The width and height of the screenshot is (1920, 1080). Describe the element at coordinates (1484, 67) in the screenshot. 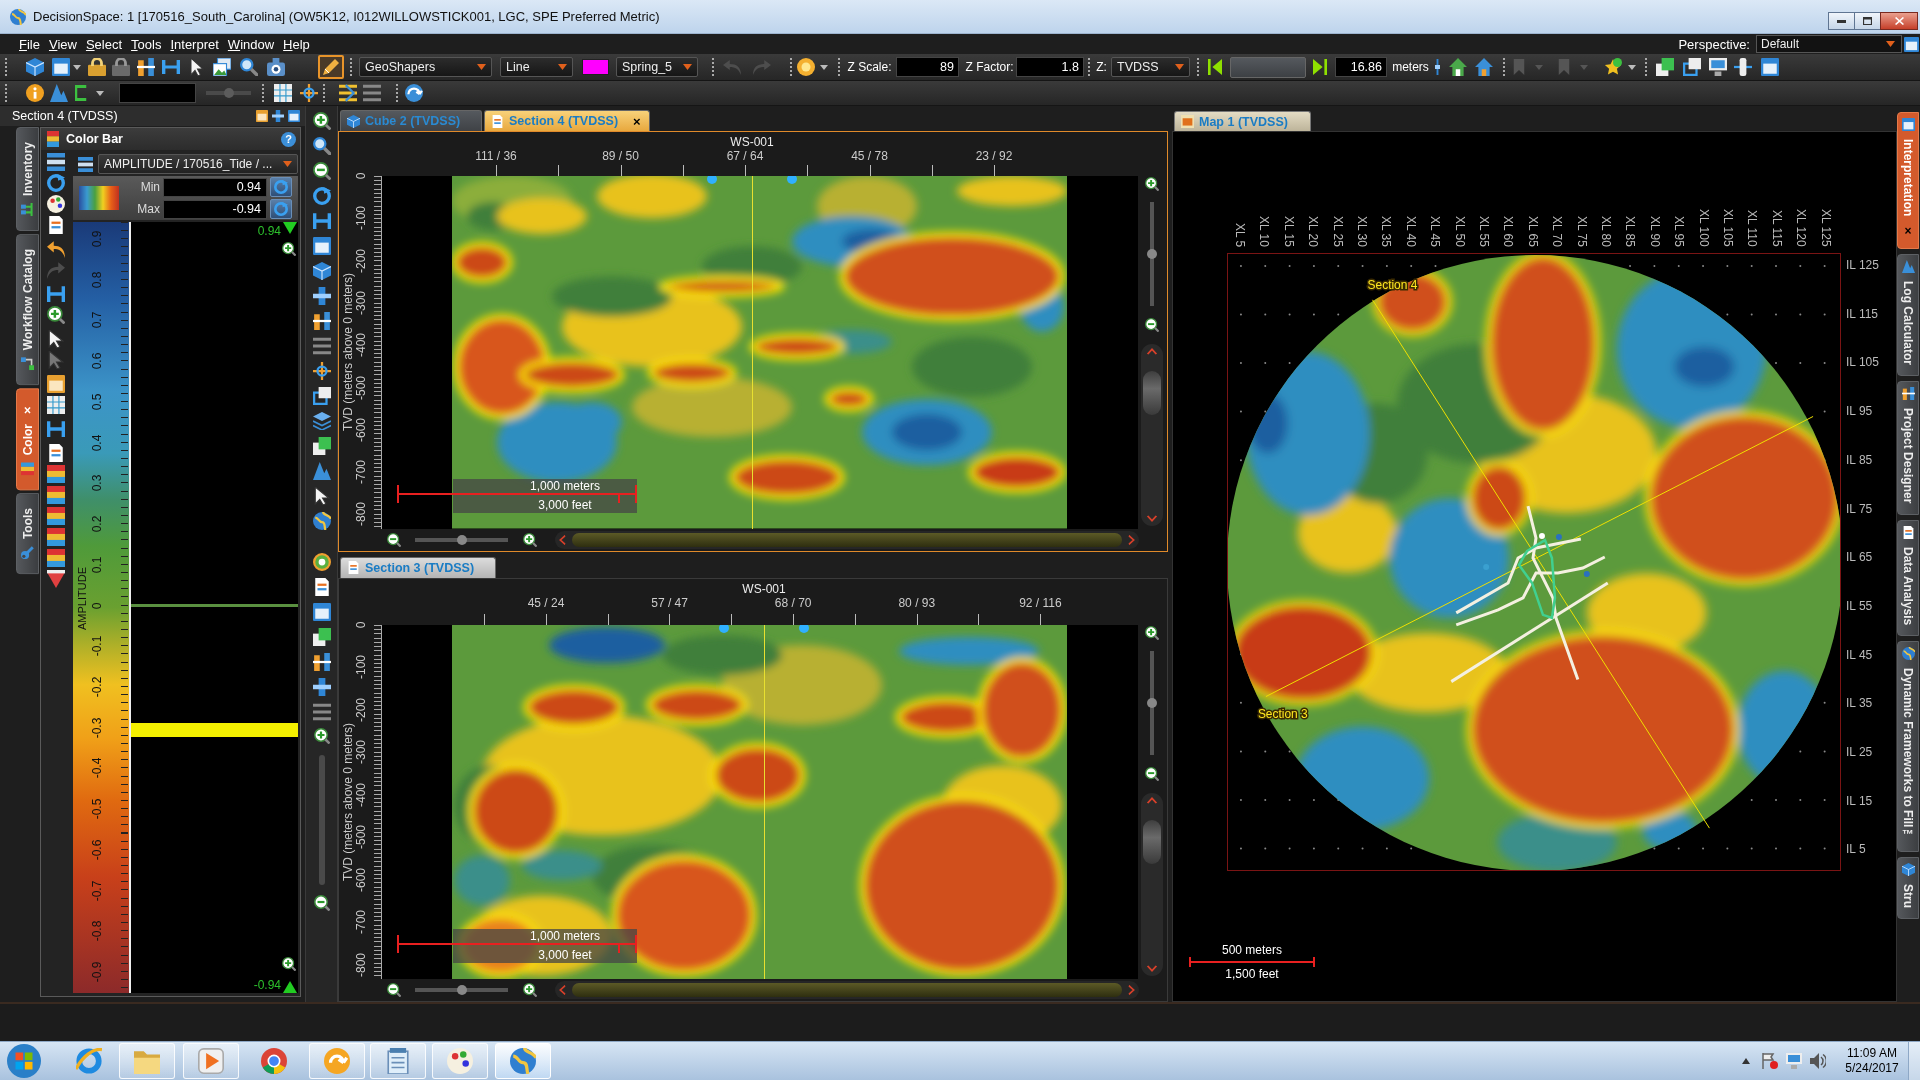

I see `home-icon` at that location.